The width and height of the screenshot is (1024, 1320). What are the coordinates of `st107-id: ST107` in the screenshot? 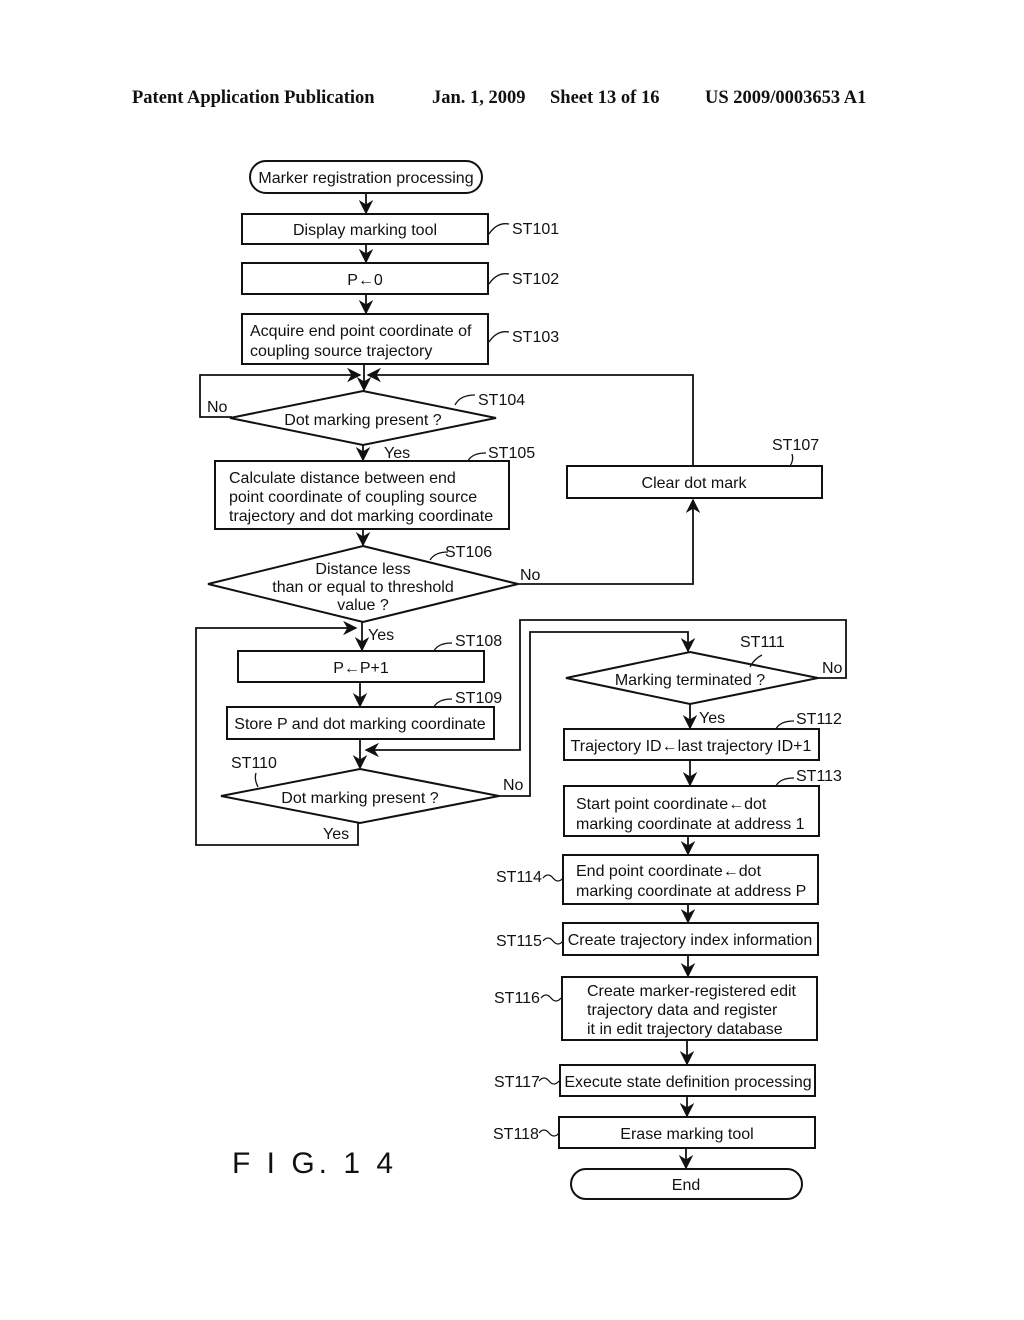 It's located at (795, 445).